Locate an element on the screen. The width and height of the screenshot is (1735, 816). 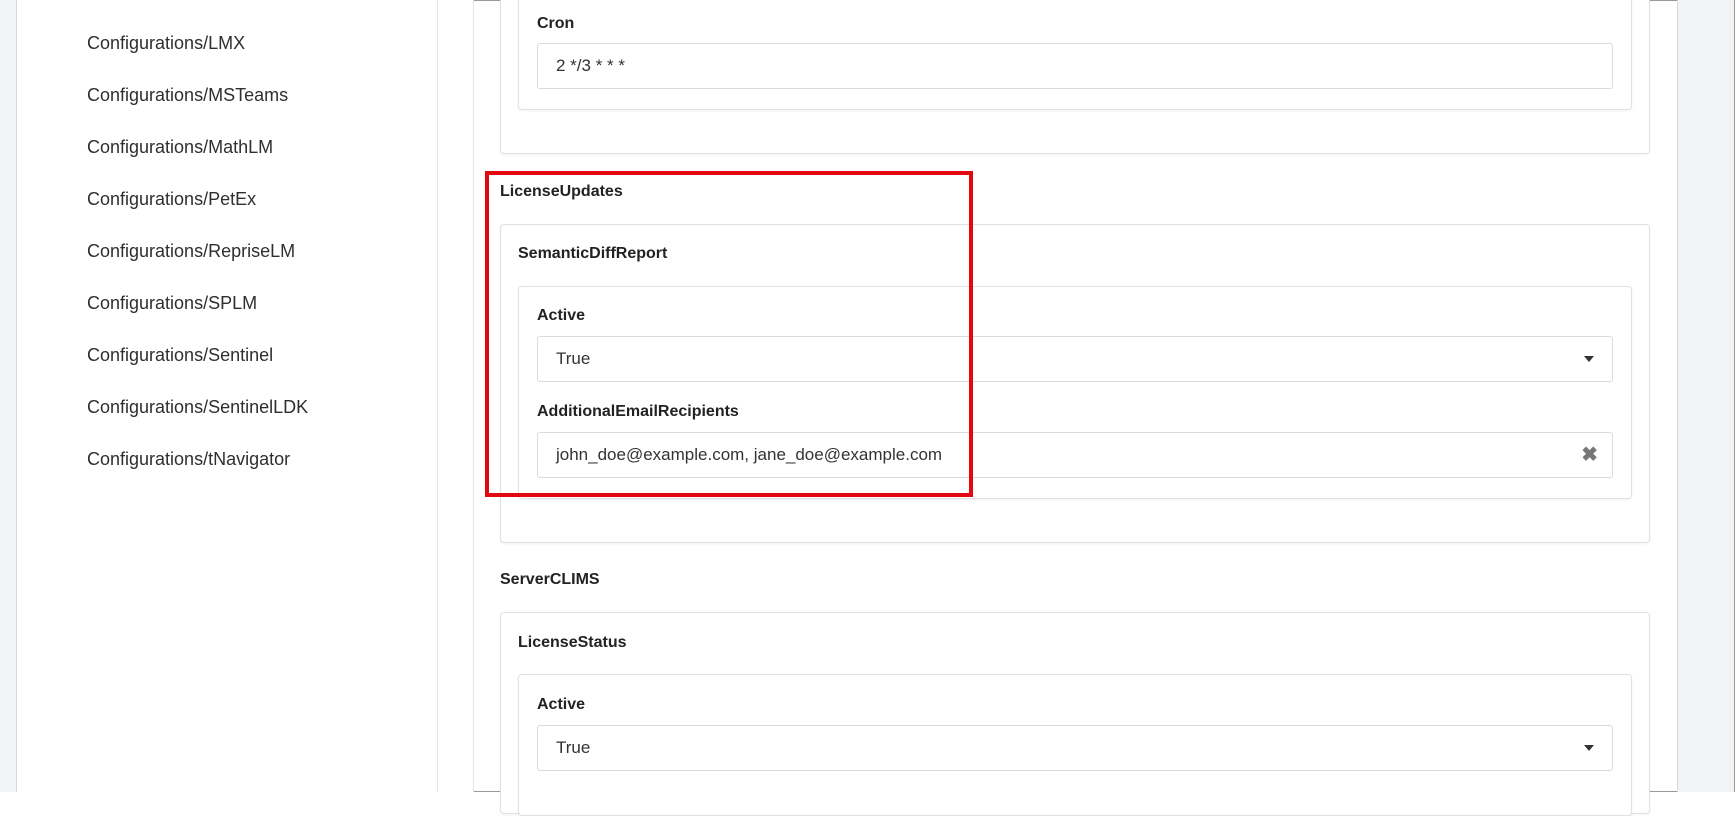
sidebar-item-msteams: Configurations/MSTeams is located at coordinates (187, 95).